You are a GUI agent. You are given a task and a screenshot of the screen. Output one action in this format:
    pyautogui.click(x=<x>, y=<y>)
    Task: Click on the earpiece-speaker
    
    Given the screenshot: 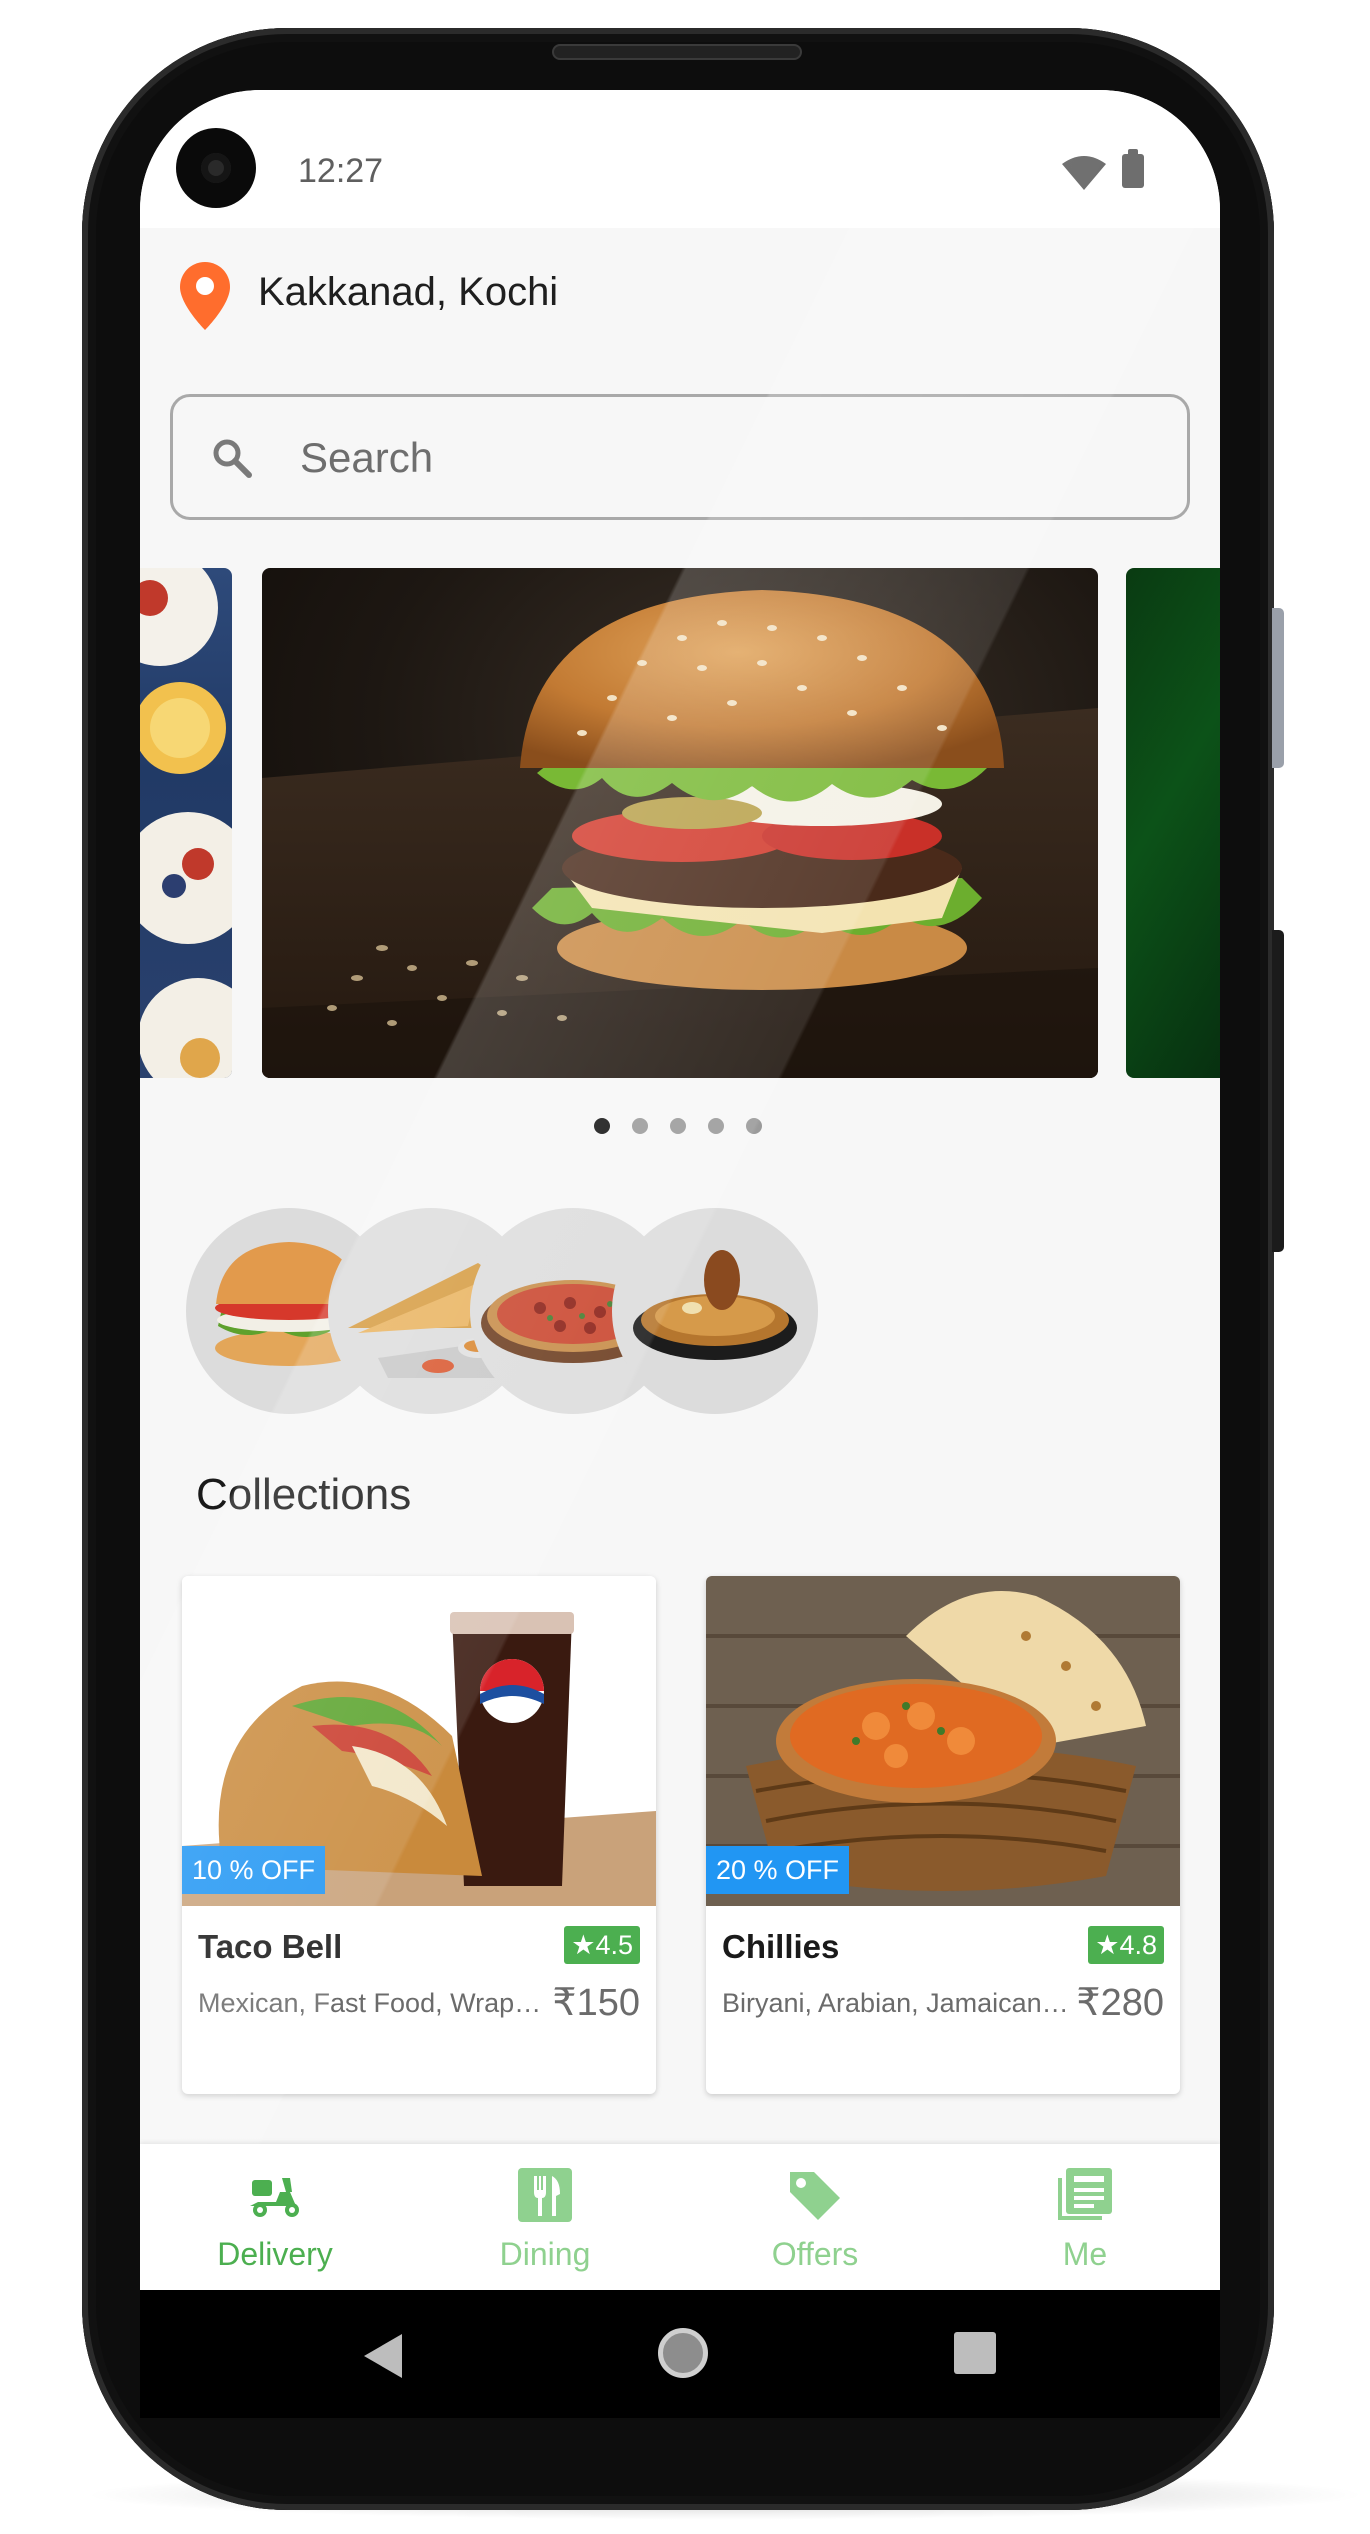 What is the action you would take?
    pyautogui.click(x=677, y=52)
    